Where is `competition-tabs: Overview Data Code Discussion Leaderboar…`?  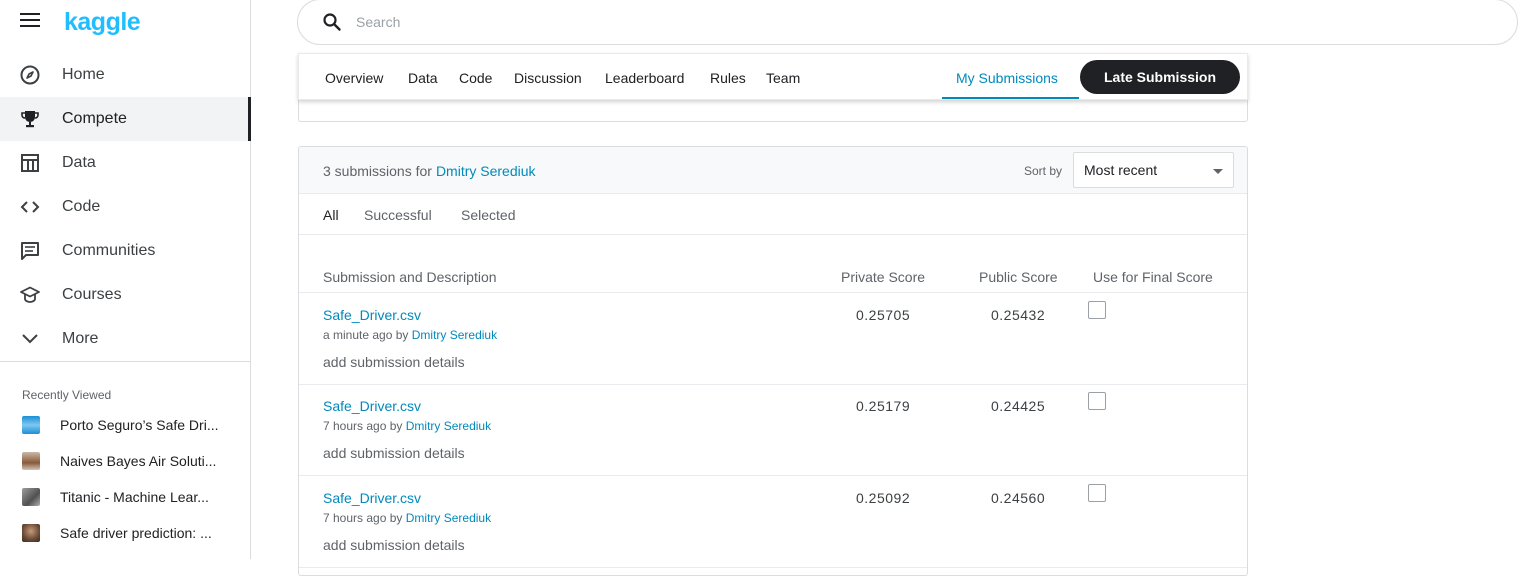
competition-tabs: Overview Data Code Discussion Leaderboar… is located at coordinates (773, 76).